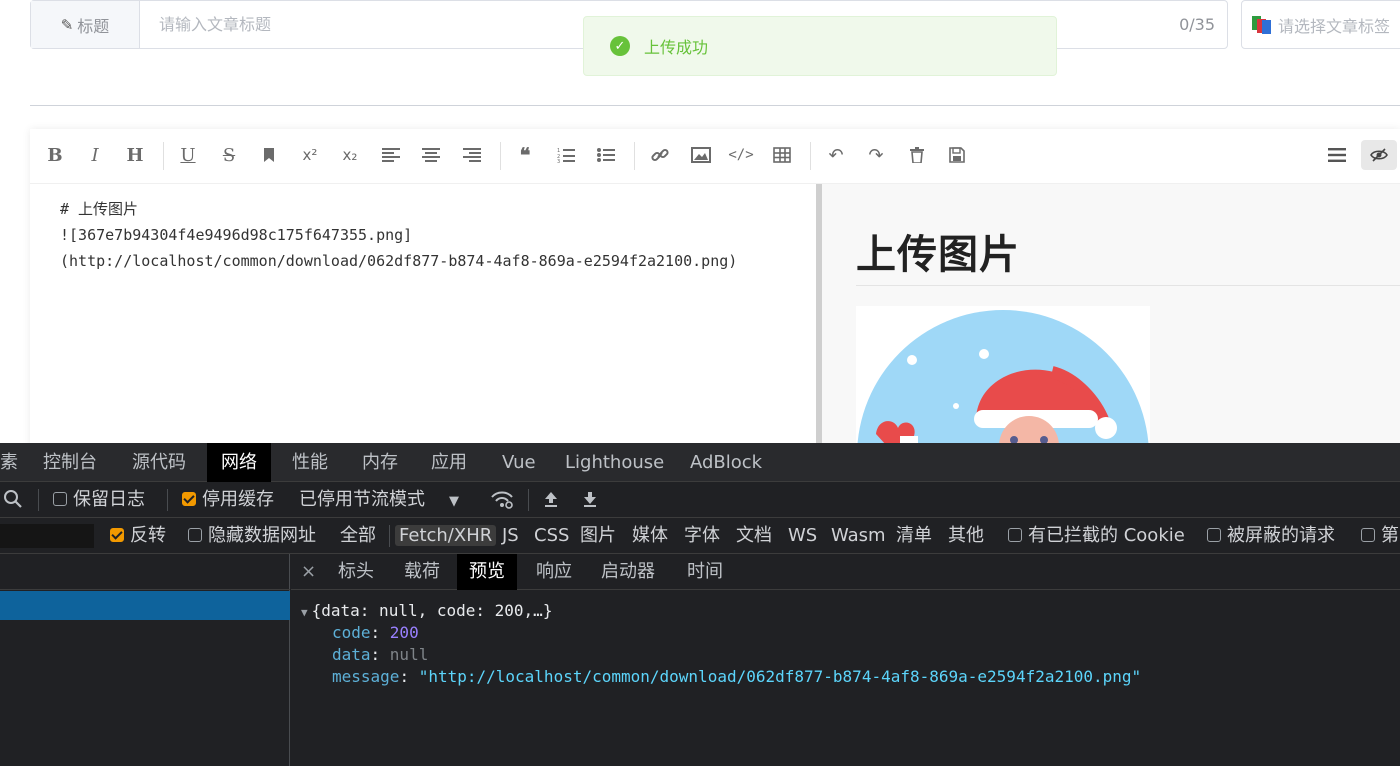 Image resolution: width=1400 pixels, height=766 pixels. Describe the element at coordinates (159, 462) in the screenshot. I see `tab-sources: 源代码` at that location.